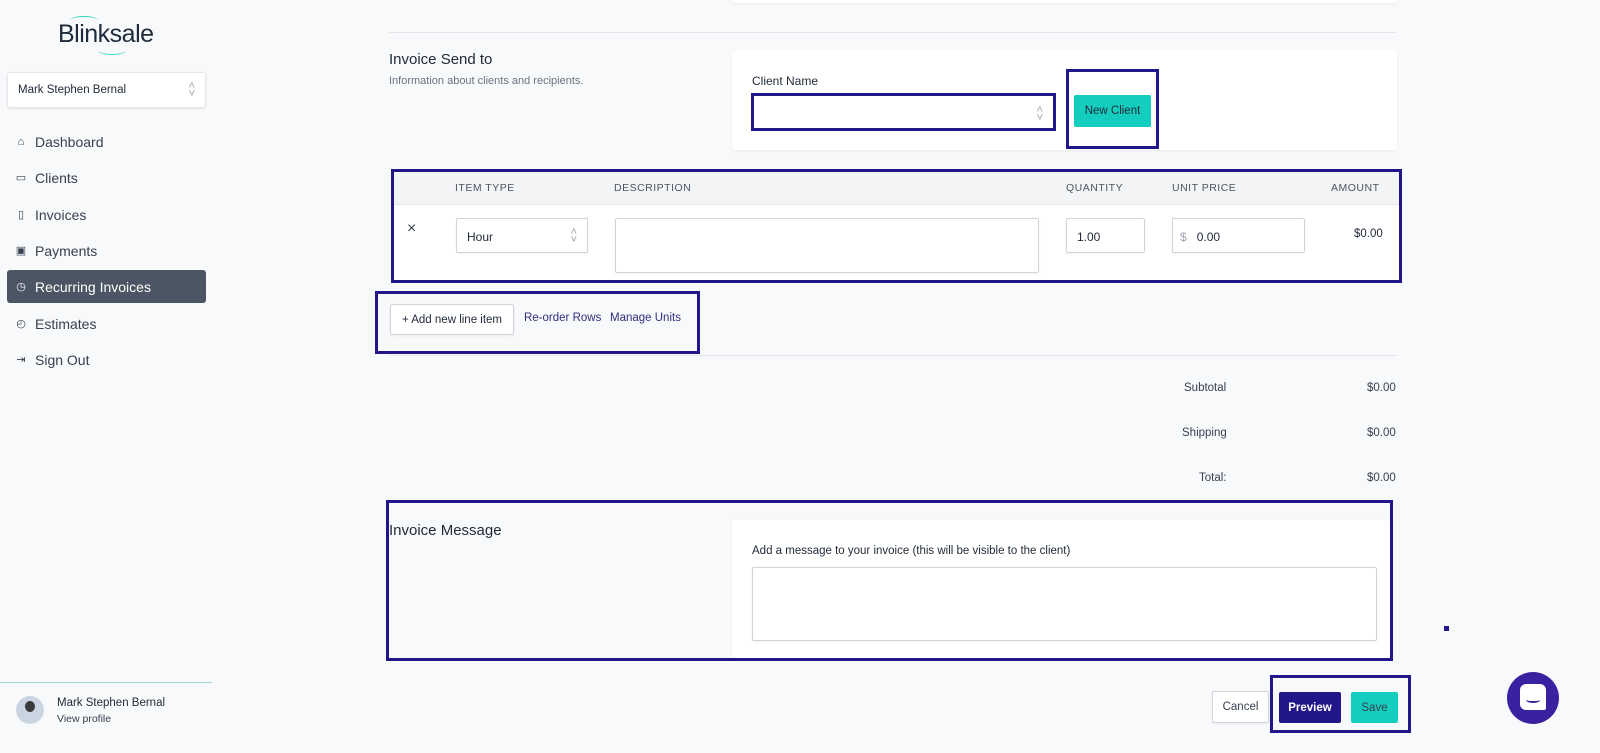 This screenshot has height=753, width=1600. Describe the element at coordinates (21, 215) in the screenshot. I see `document-icon: ▯` at that location.